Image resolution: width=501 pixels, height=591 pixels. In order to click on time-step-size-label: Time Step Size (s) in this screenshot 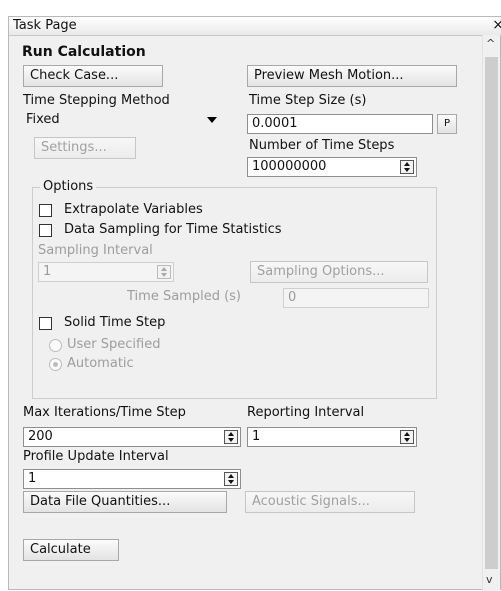, I will do `click(308, 100)`.